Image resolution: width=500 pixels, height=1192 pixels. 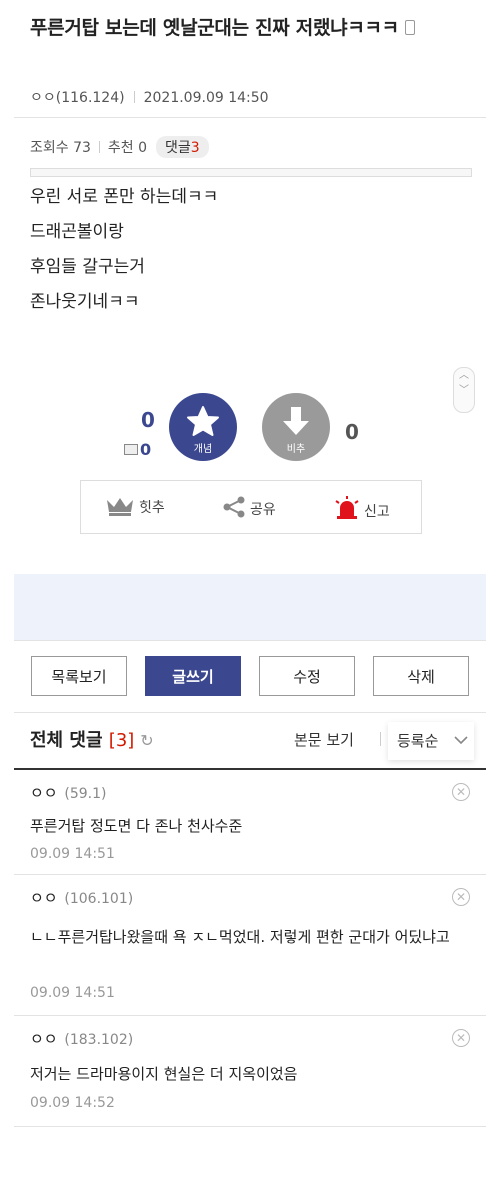 I want to click on views-count: 73, so click(x=82, y=148).